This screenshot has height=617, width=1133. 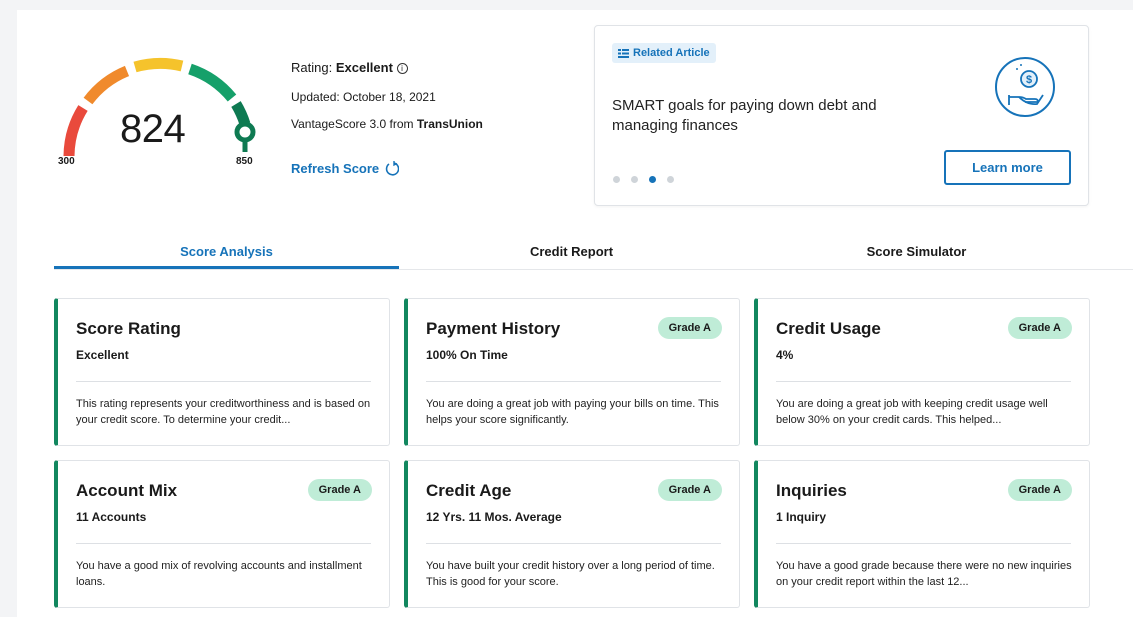 What do you see at coordinates (801, 517) in the screenshot?
I see `card-value: 1 Inquiry` at bounding box center [801, 517].